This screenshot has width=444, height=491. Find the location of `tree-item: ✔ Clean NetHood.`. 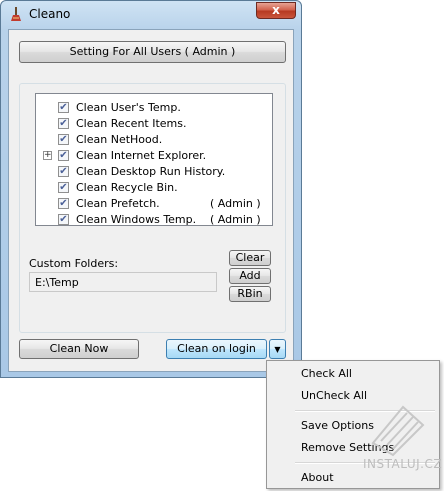

tree-item: ✔ Clean NetHood. is located at coordinates (154, 140).